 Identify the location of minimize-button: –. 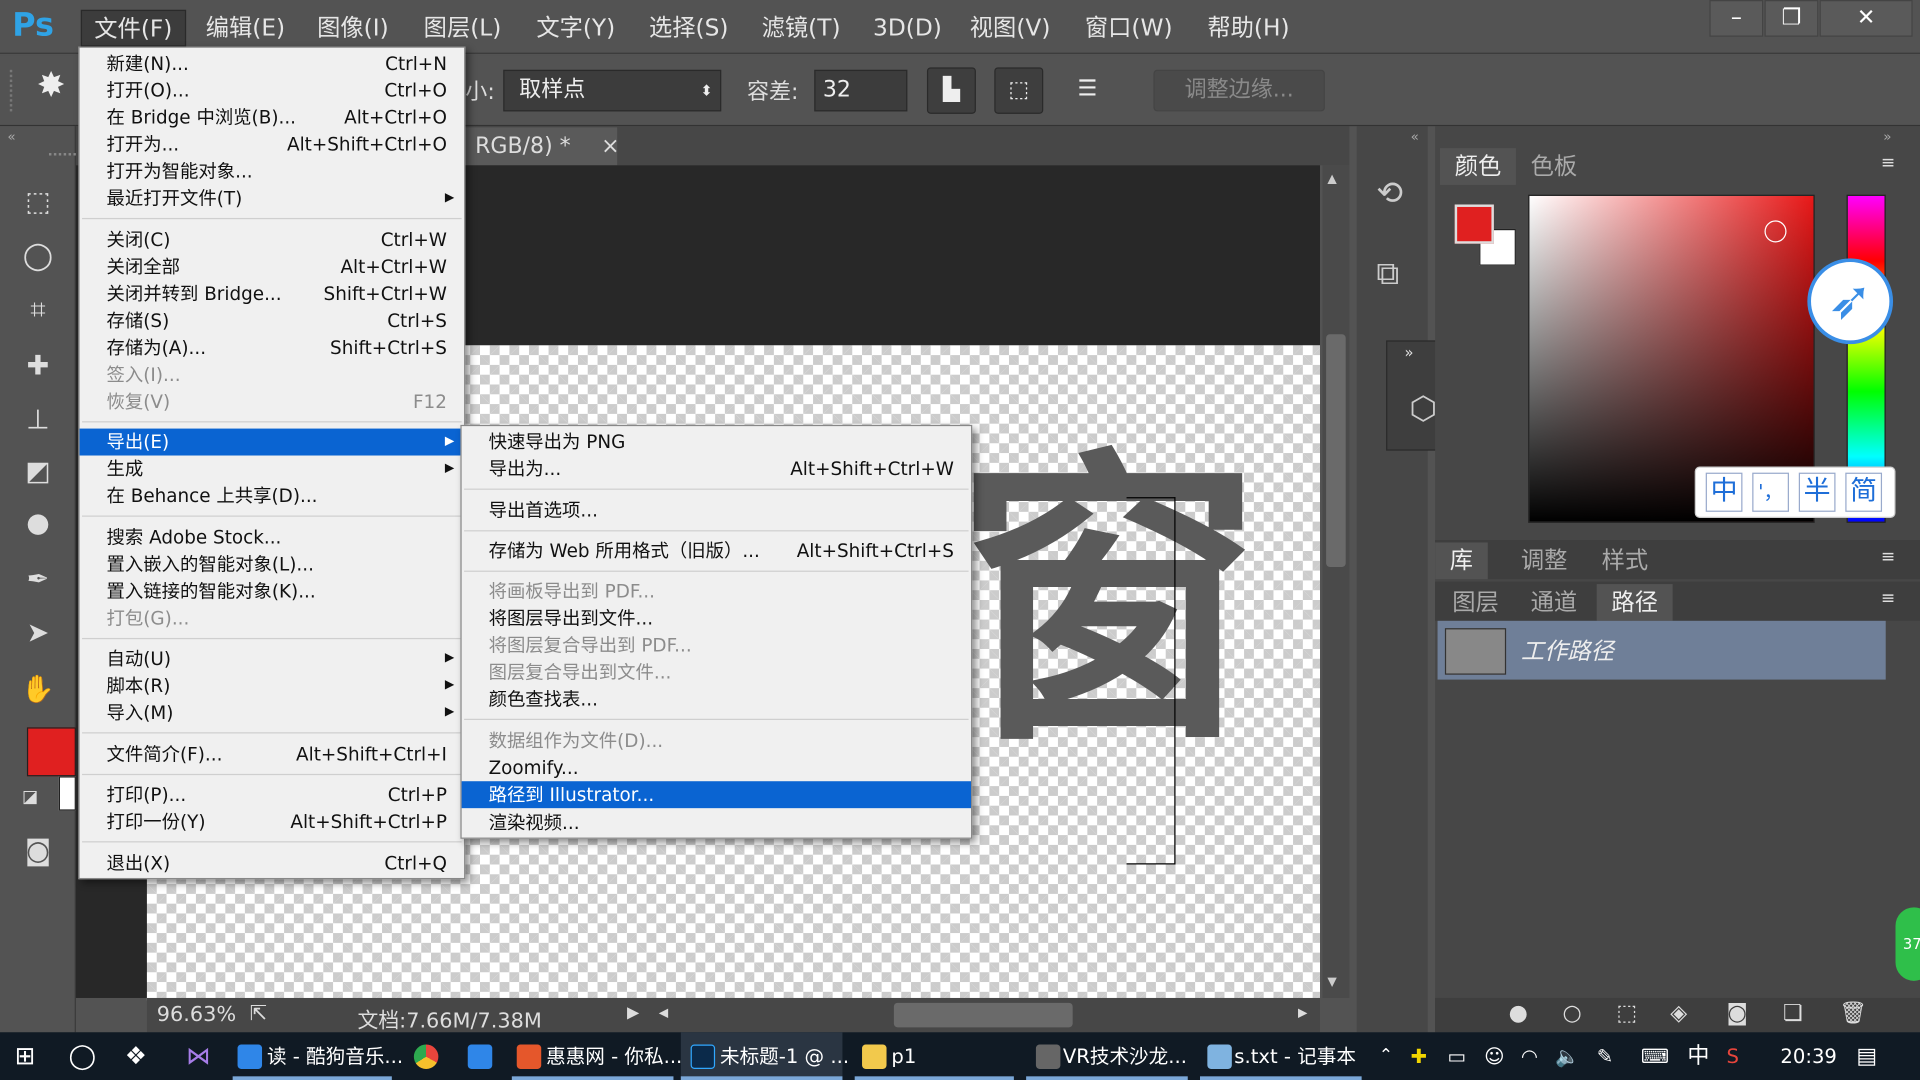
(1736, 18).